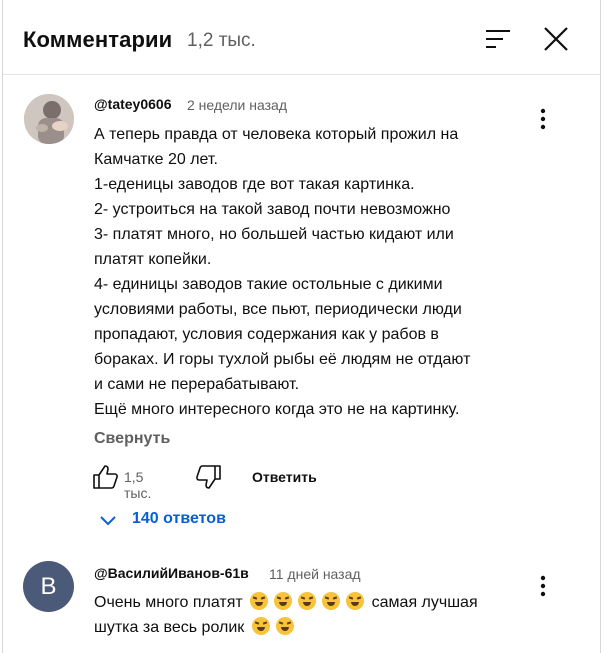 The width and height of the screenshot is (604, 653). Describe the element at coordinates (132, 439) in the screenshot. I see `collapse-button: Свернуть` at that location.